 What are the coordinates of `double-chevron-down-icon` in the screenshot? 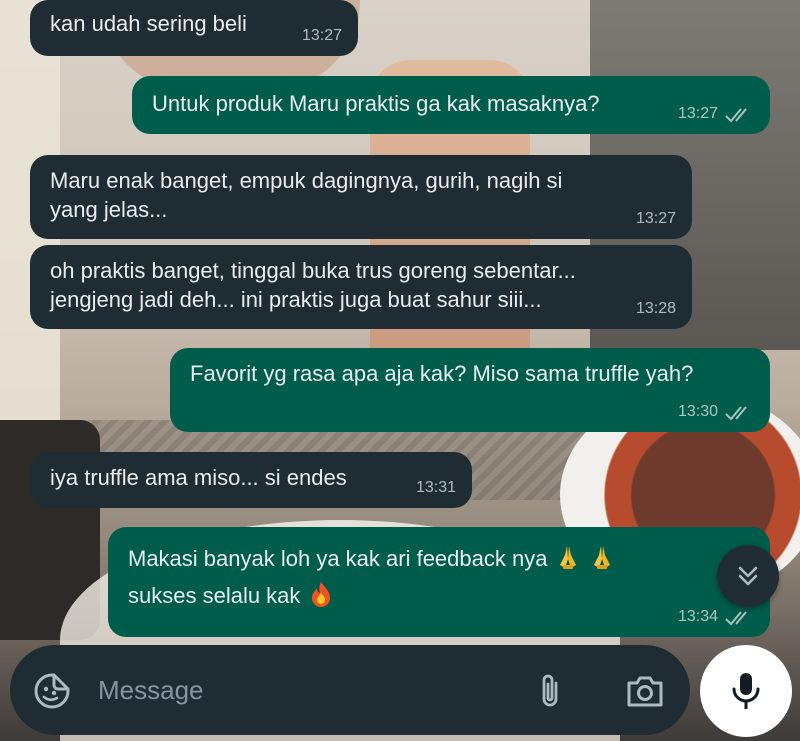 It's located at (748, 576).